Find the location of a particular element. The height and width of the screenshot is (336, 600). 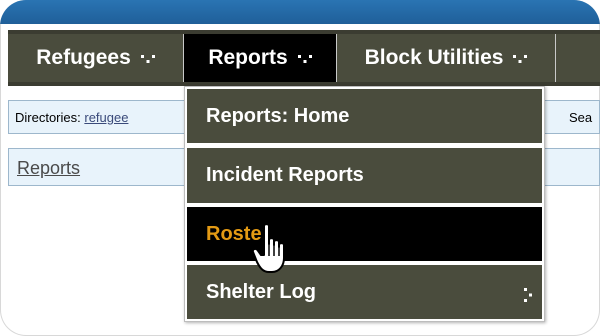

nav-item-overflow is located at coordinates (578, 58).